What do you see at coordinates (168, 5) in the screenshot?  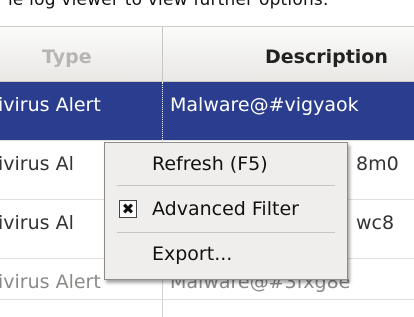 I see `instruction-text: le log viewer to view further options.` at bounding box center [168, 5].